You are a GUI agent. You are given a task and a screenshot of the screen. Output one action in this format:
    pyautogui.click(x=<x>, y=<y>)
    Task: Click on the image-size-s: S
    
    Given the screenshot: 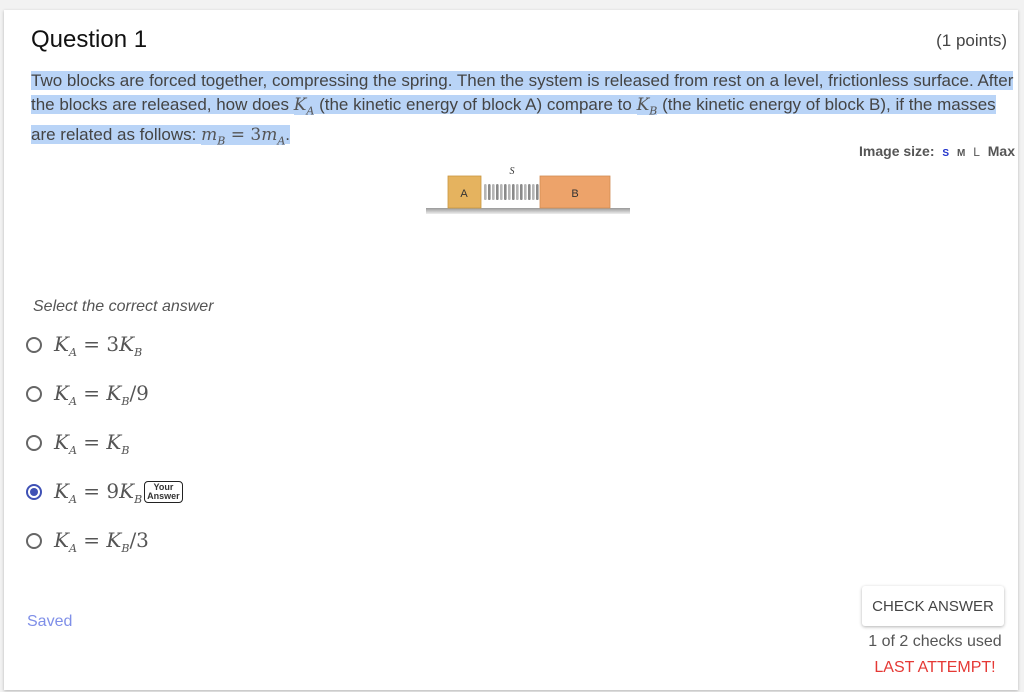 What is the action you would take?
    pyautogui.click(x=945, y=153)
    